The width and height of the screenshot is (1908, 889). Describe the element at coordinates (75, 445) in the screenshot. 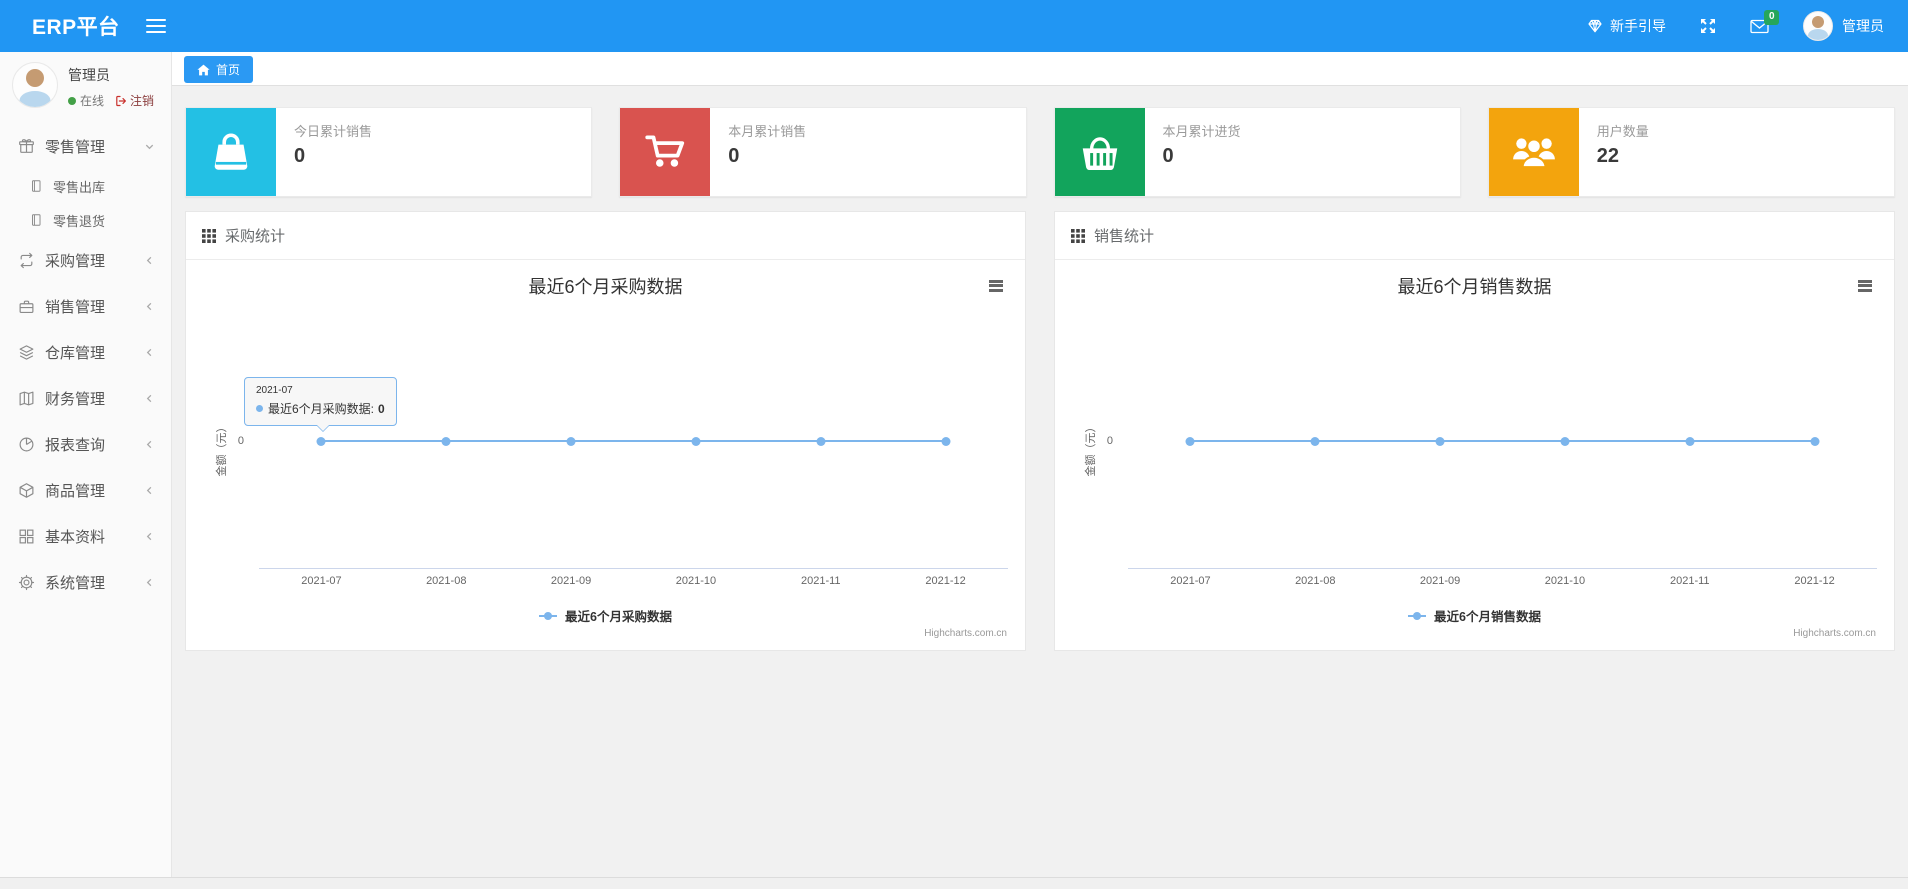

I see `sidebar-item-label: 报表查询` at that location.